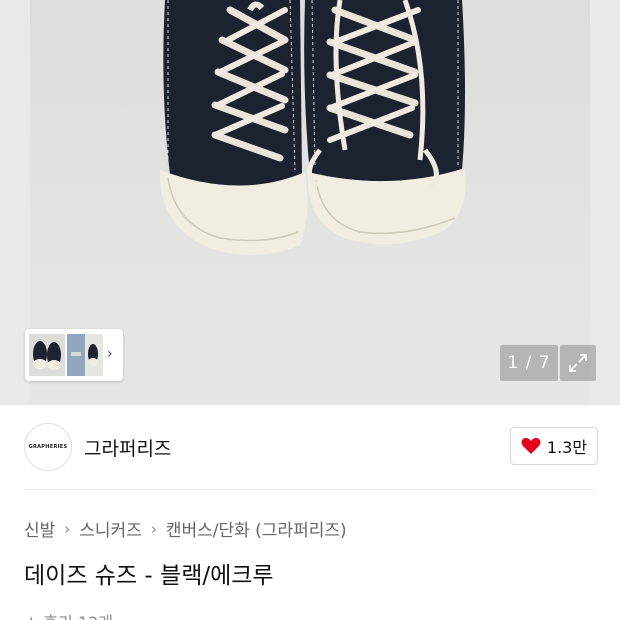 The image size is (620, 620). I want to click on brand-logo-text: GRAPHERIES, so click(48, 447).